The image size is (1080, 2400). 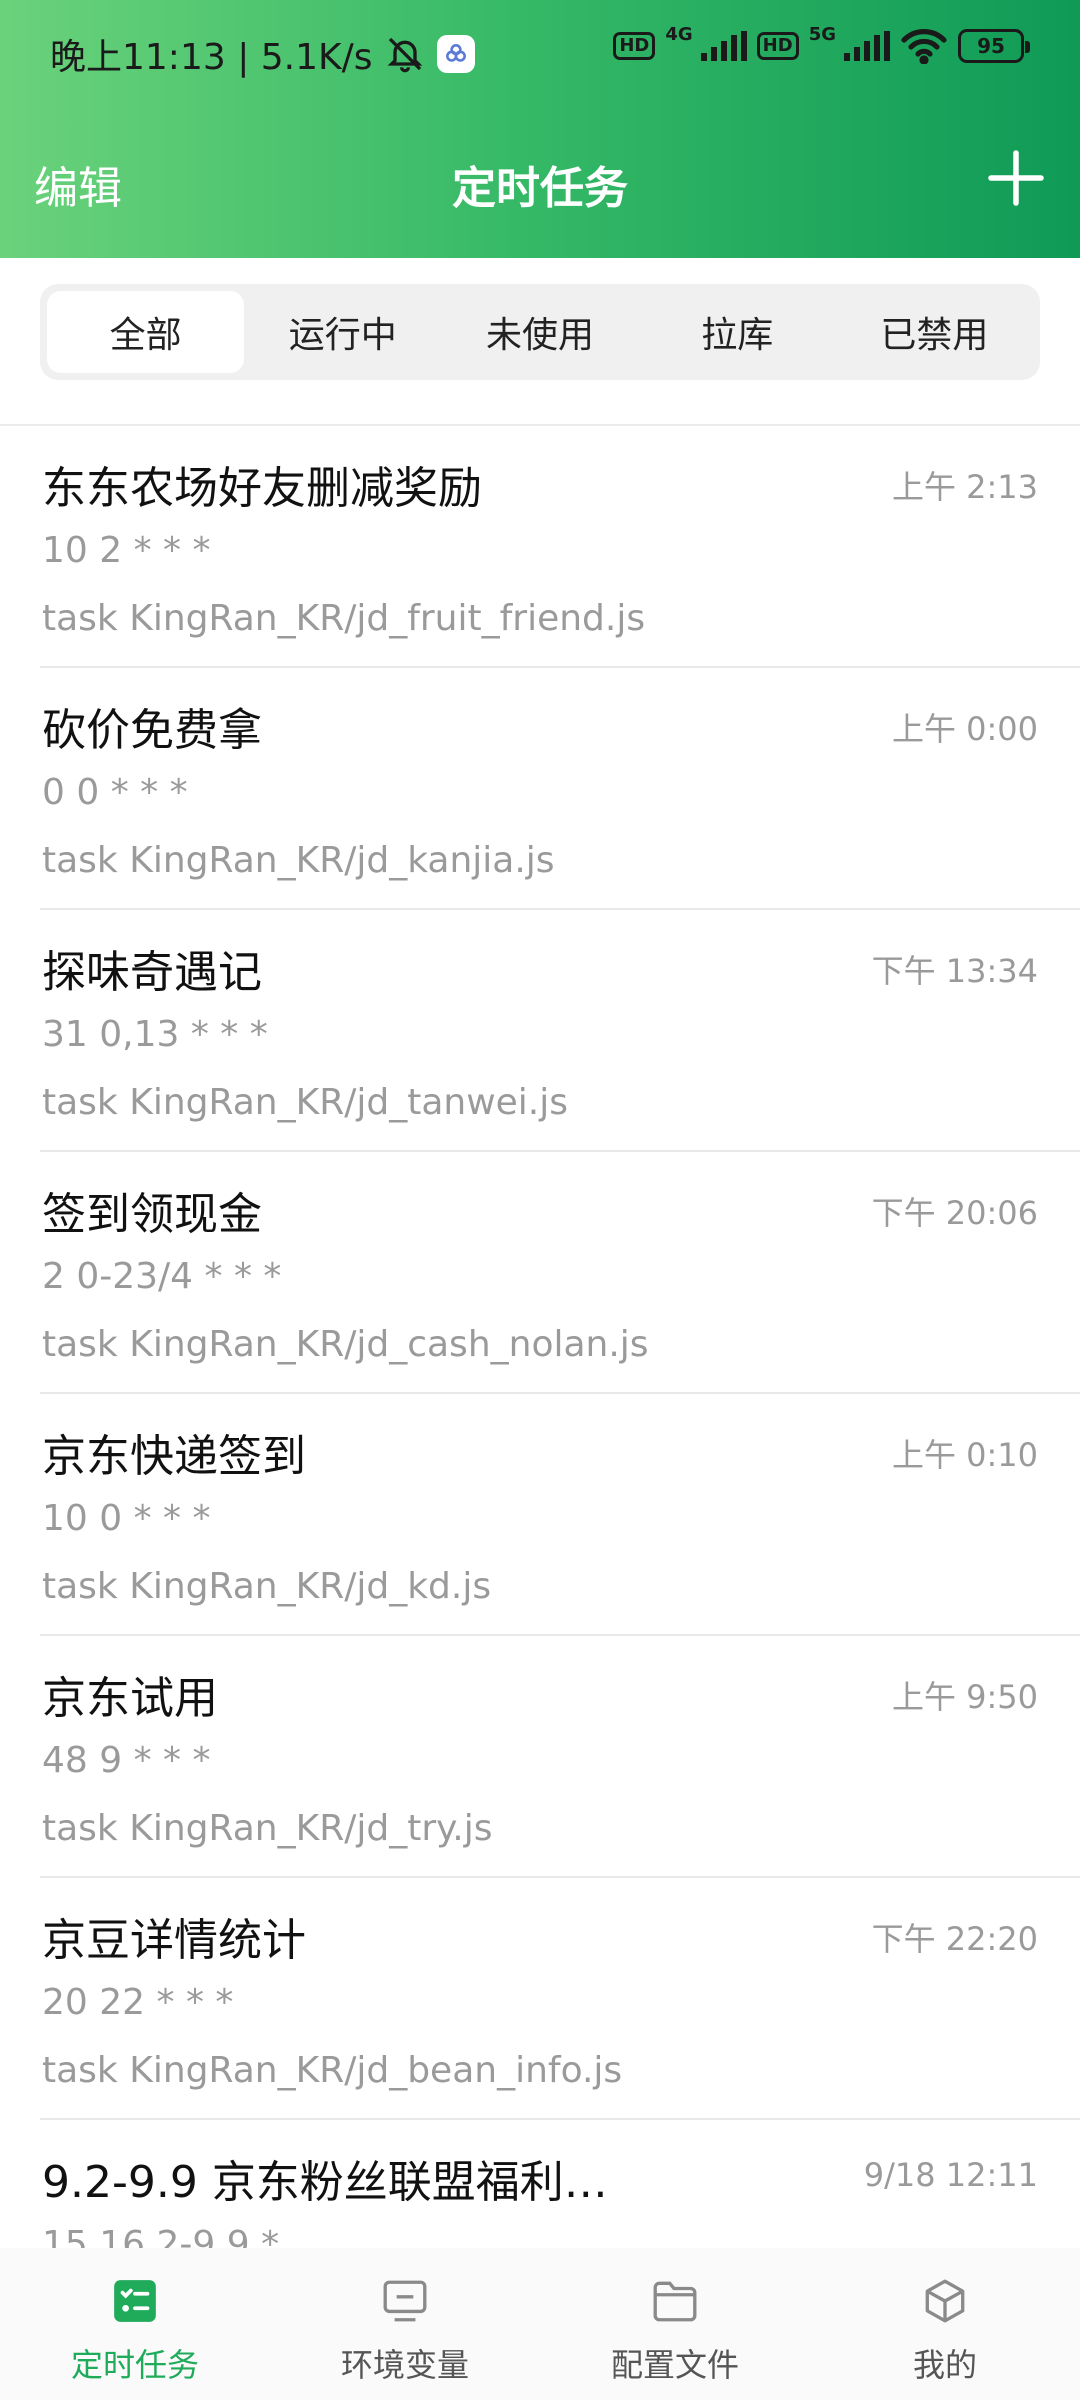 I want to click on task-cron: 48 9 * * *, so click(x=126, y=1760).